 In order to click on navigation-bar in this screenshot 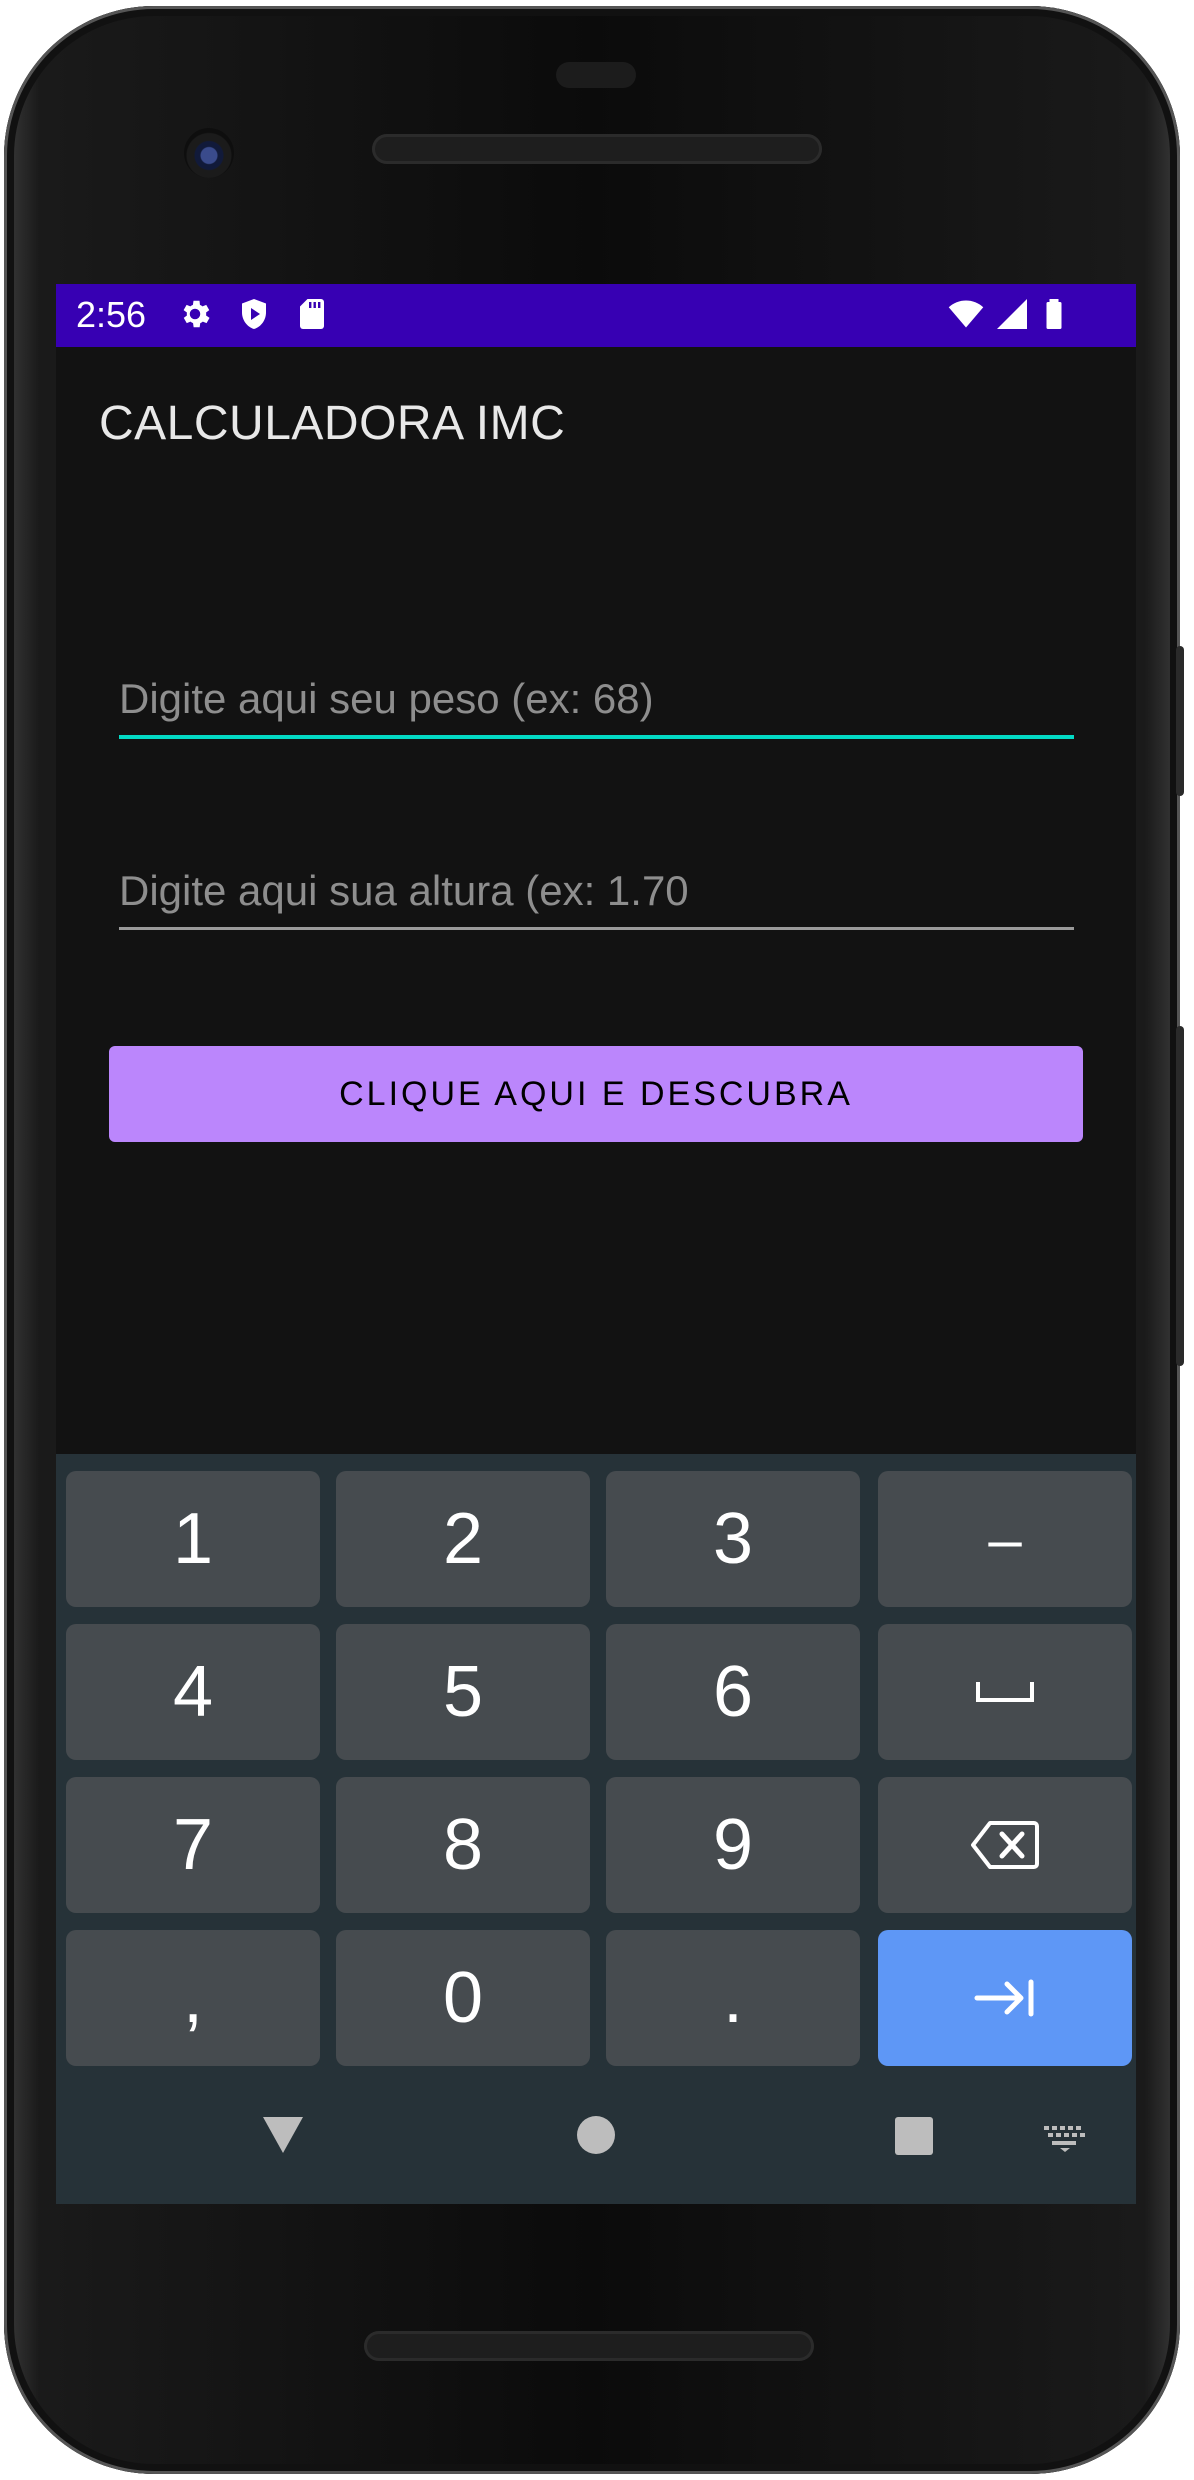, I will do `click(596, 2141)`.